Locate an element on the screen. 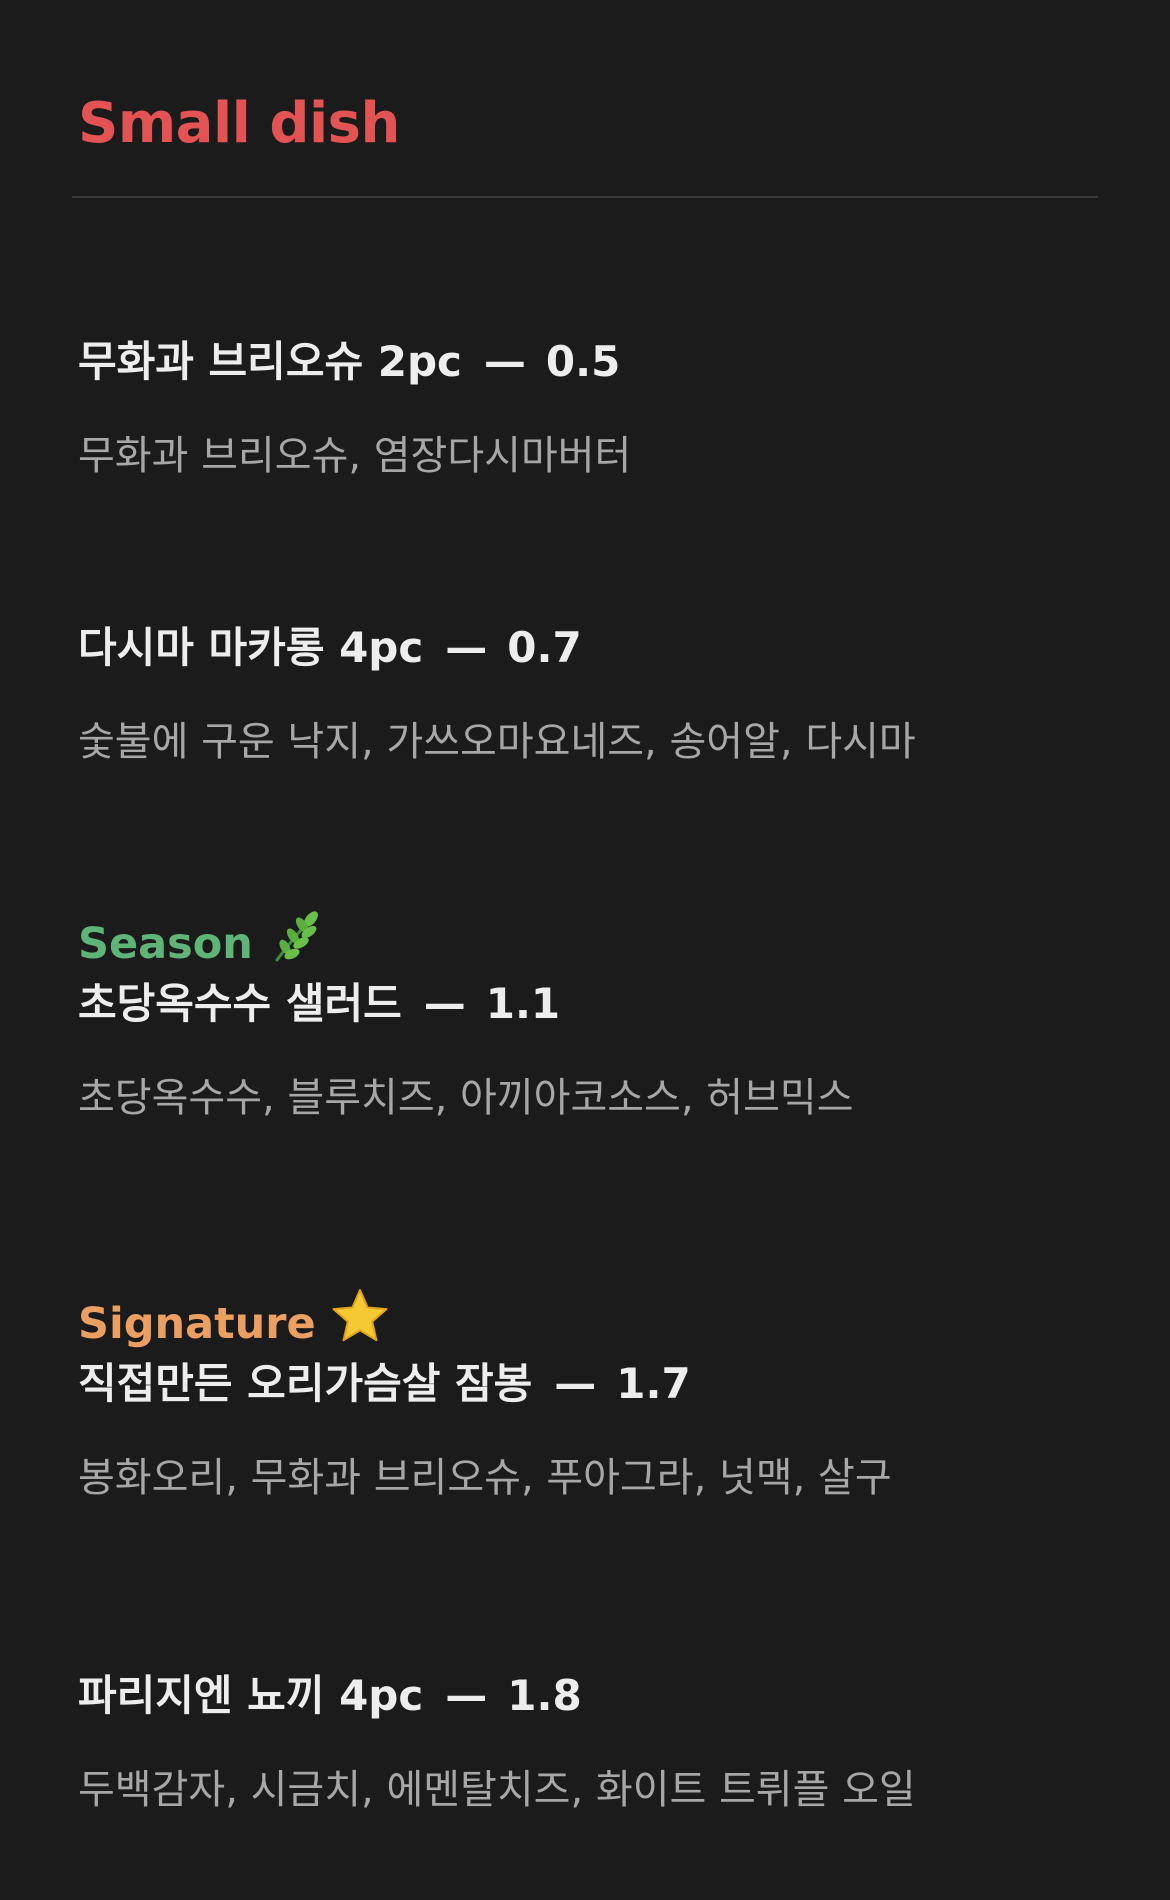 This screenshot has height=1900, width=1170. menu-item-description: 초당옥수수, 블루치즈, 아끼아코소스, 허브믹스 is located at coordinates (466, 1098).